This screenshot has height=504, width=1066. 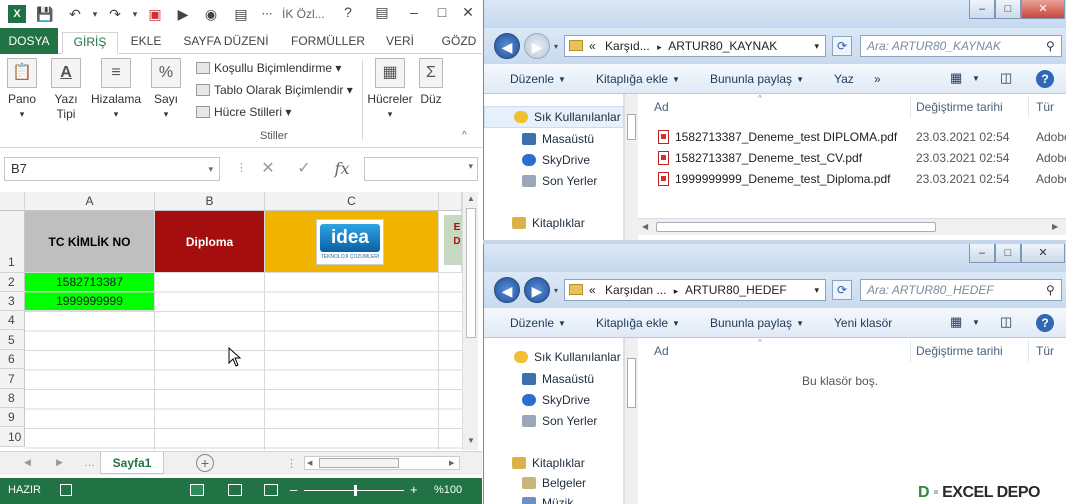 I want to click on zoom-in-icon: +, so click(x=414, y=489).